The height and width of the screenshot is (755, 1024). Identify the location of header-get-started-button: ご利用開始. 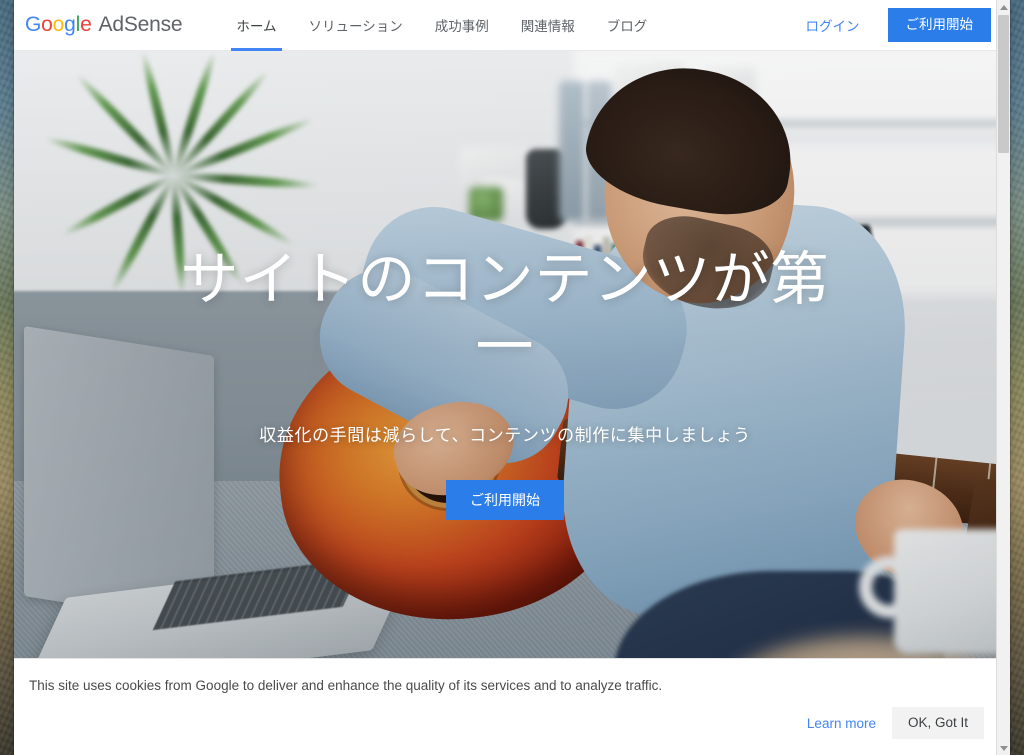
(939, 25).